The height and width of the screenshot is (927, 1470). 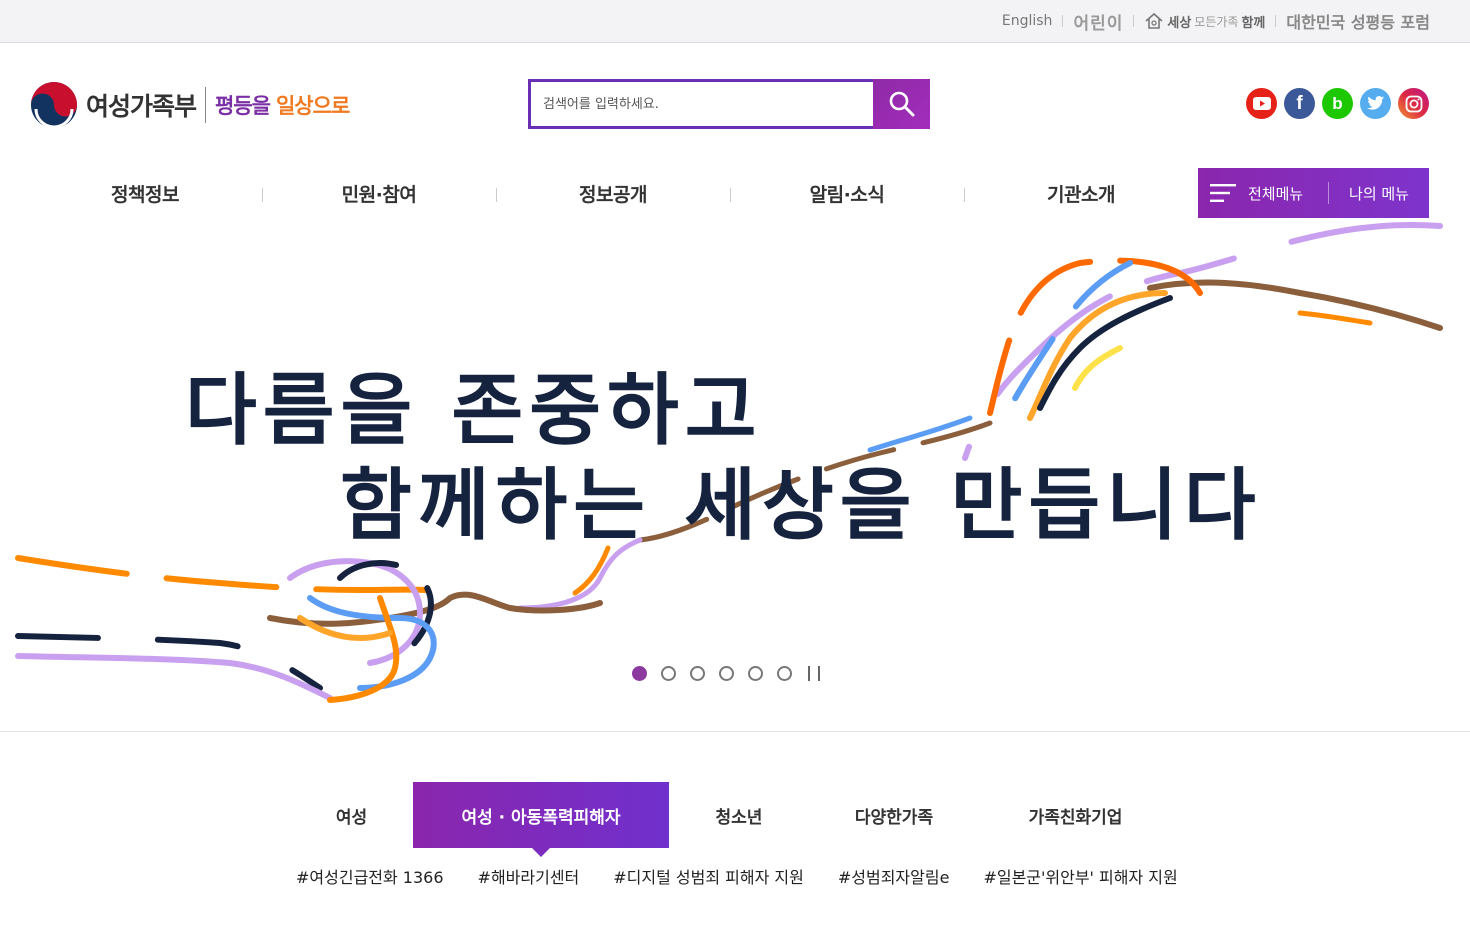 I want to click on tab-youth: 청소년, so click(x=739, y=815).